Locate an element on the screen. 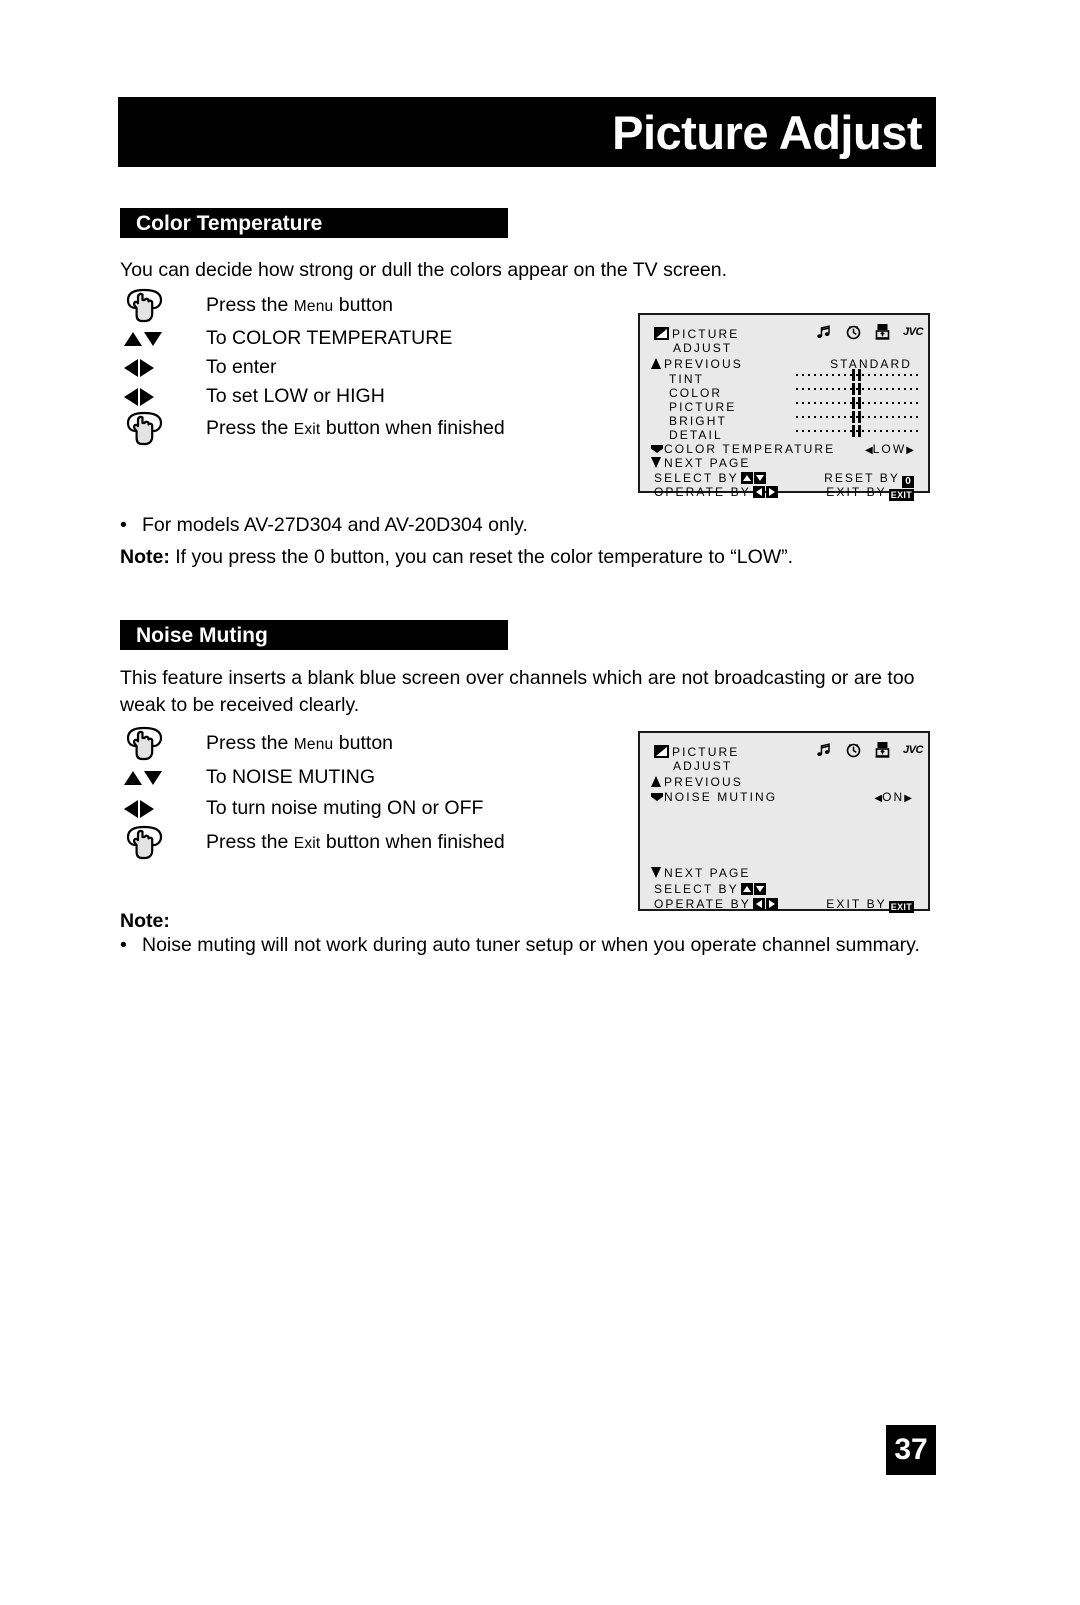 The width and height of the screenshot is (1080, 1605). osd-slider-detail is located at coordinates (857, 431).